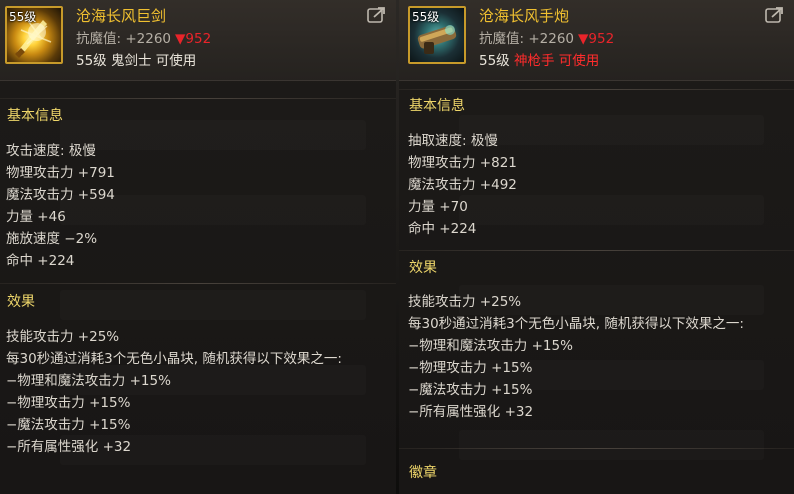 Image resolution: width=794 pixels, height=494 pixels. Describe the element at coordinates (453, 141) in the screenshot. I see `stat-draw-speed: 抽取速度: 极慢` at that location.